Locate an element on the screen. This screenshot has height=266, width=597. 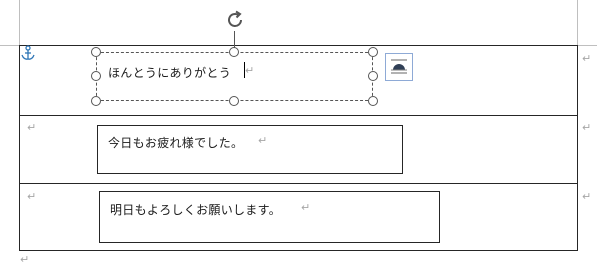
layout-options-button is located at coordinates (399, 67).